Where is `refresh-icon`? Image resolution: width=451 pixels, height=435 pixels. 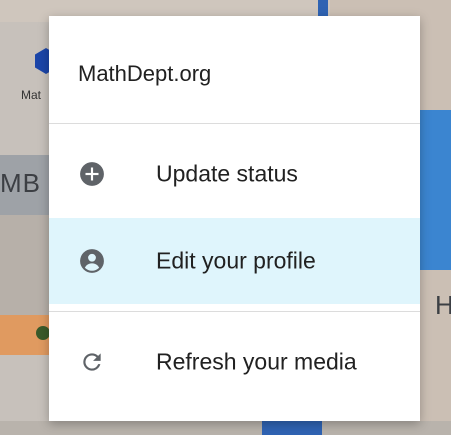
refresh-icon is located at coordinates (92, 362).